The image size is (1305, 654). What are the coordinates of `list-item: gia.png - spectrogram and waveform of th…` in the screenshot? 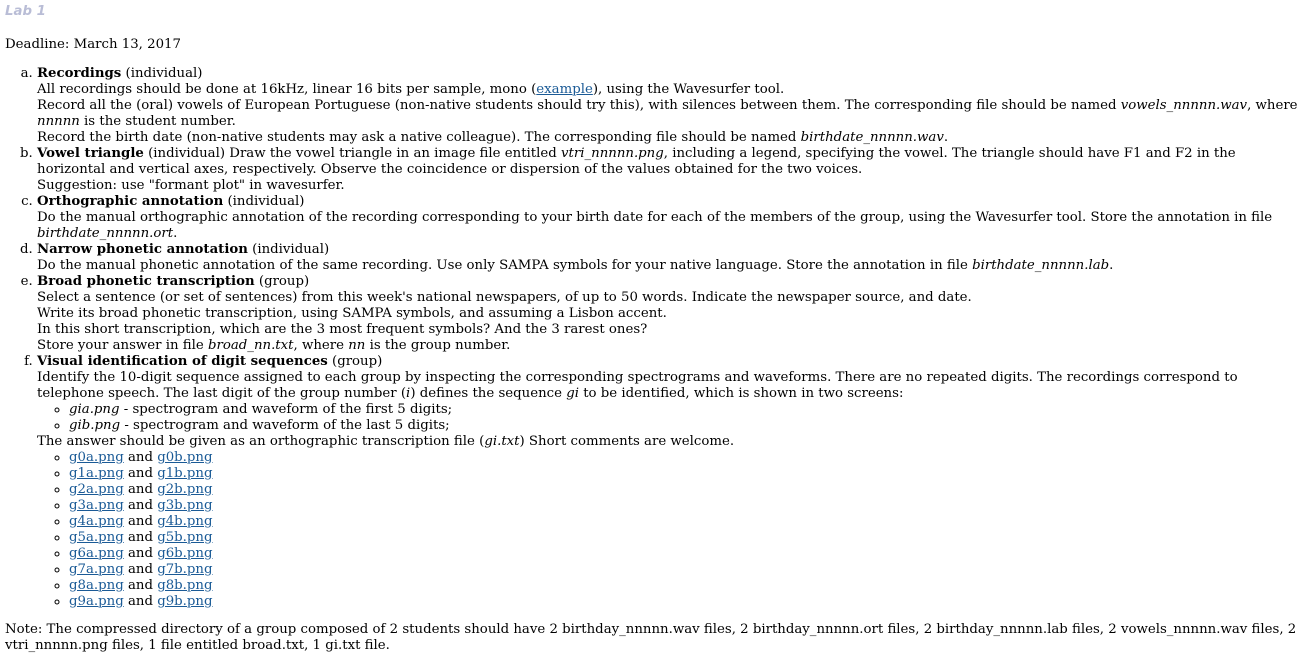 It's located at (684, 410).